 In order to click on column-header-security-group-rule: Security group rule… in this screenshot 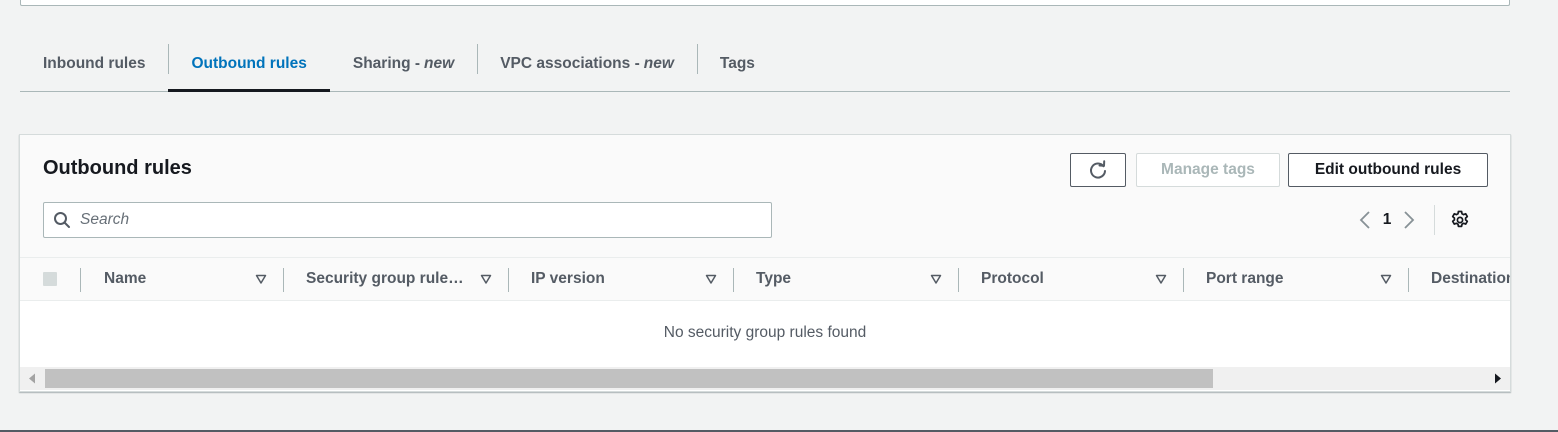, I will do `click(394, 279)`.